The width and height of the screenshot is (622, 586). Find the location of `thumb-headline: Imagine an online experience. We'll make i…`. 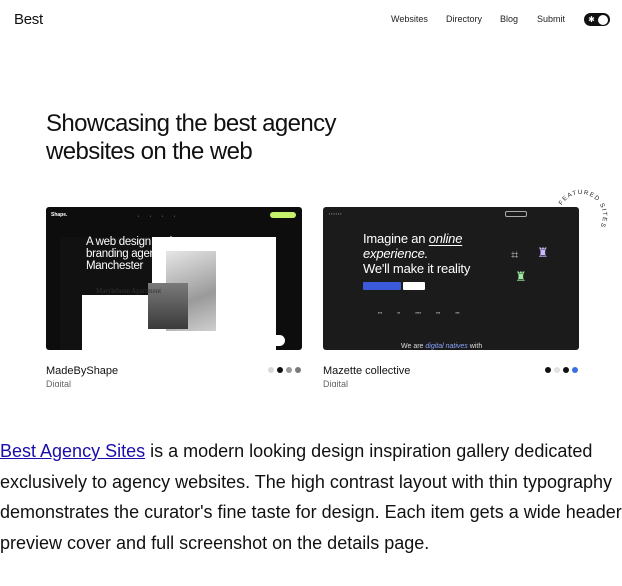

thumb-headline: Imagine an online experience. We'll make i… is located at coordinates (417, 253).